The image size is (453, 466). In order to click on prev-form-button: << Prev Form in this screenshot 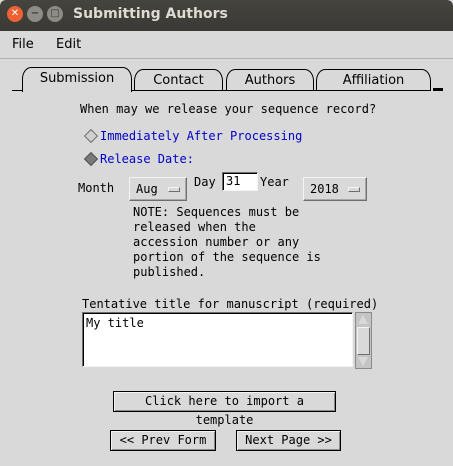, I will do `click(163, 440)`.